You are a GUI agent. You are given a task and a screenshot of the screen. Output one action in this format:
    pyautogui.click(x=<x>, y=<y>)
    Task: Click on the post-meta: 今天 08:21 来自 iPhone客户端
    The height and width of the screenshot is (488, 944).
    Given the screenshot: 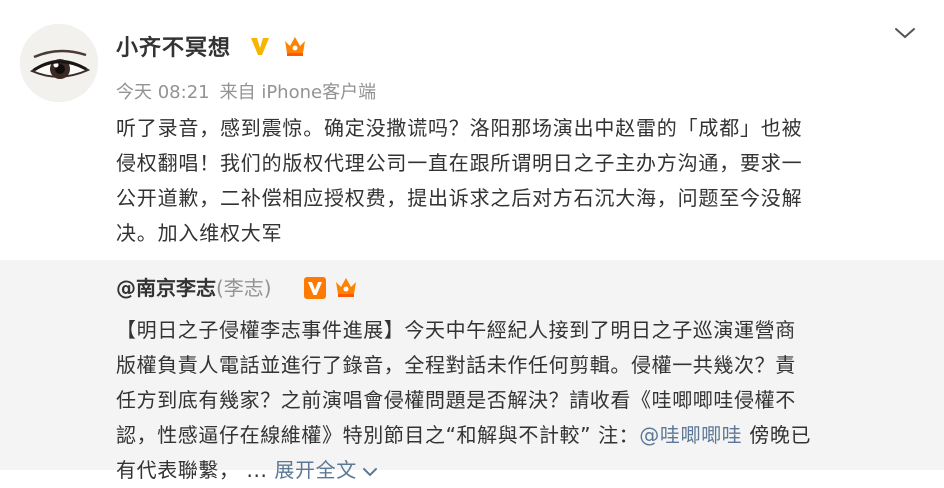 What is the action you would take?
    pyautogui.click(x=246, y=91)
    